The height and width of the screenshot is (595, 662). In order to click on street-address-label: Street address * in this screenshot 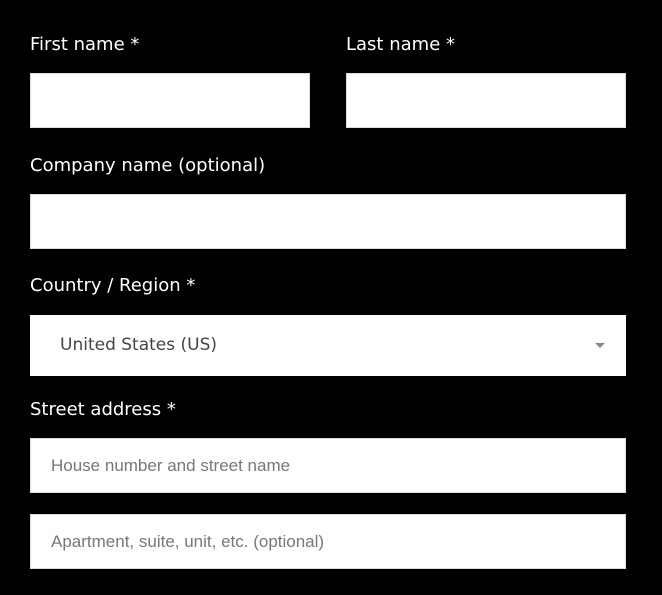, I will do `click(103, 409)`.